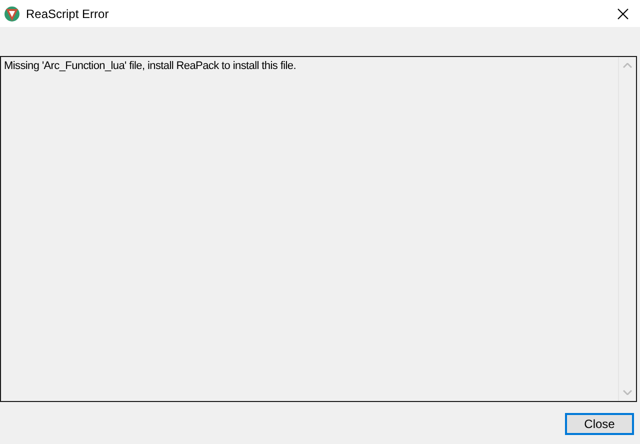  Describe the element at coordinates (12, 14) in the screenshot. I see `app-logo-icon` at that location.